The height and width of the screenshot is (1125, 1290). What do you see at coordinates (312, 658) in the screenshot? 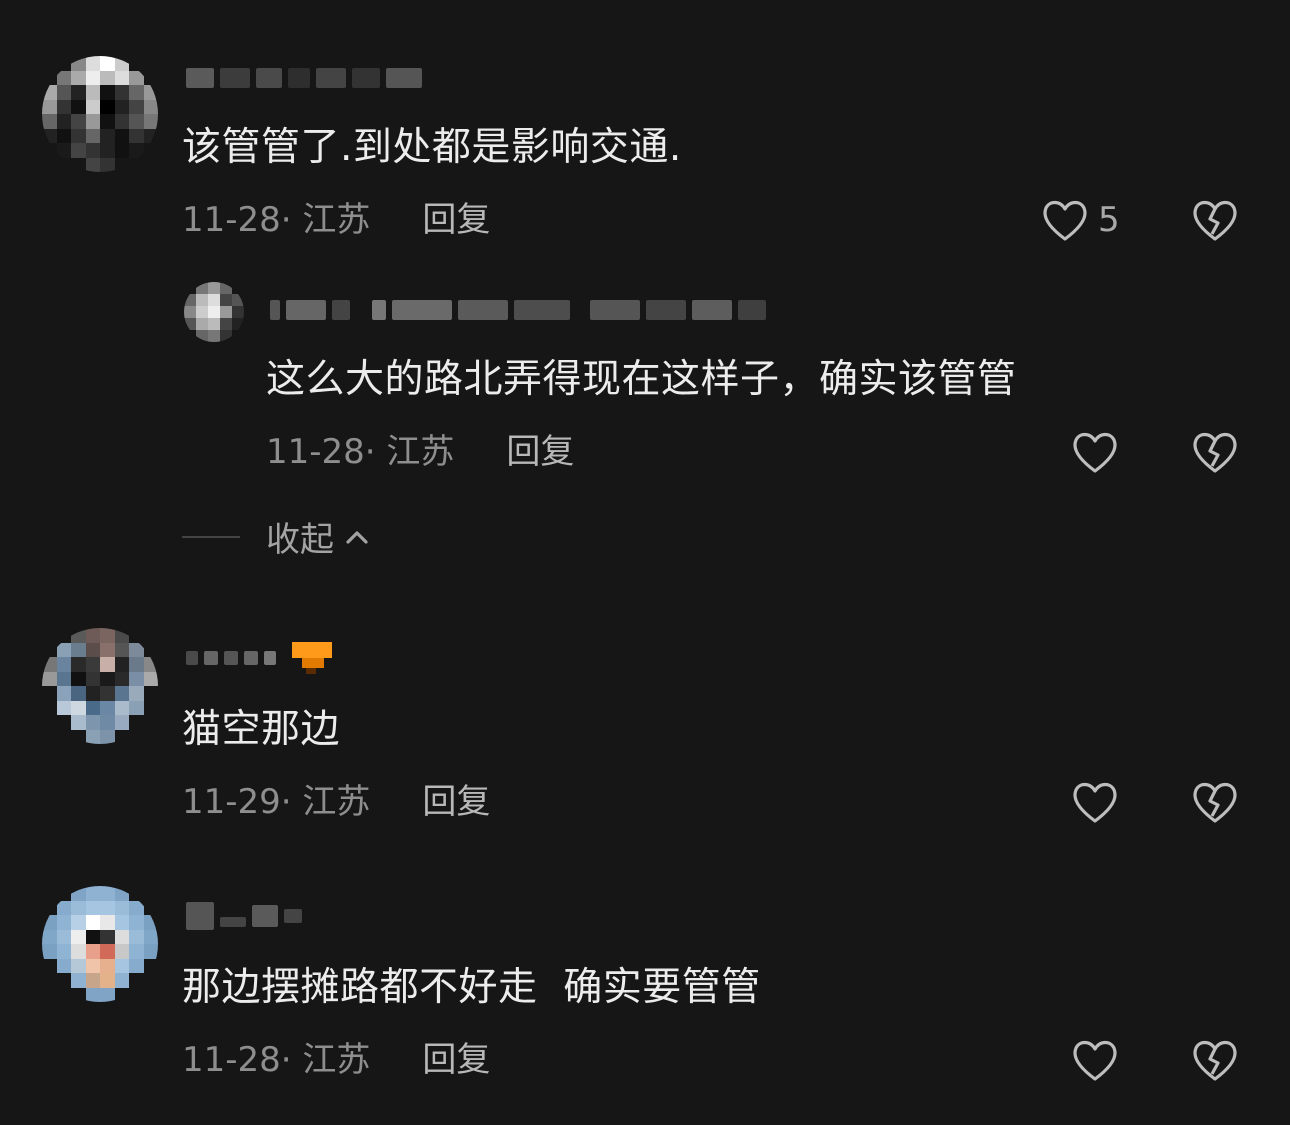
I see `badge-icon` at bounding box center [312, 658].